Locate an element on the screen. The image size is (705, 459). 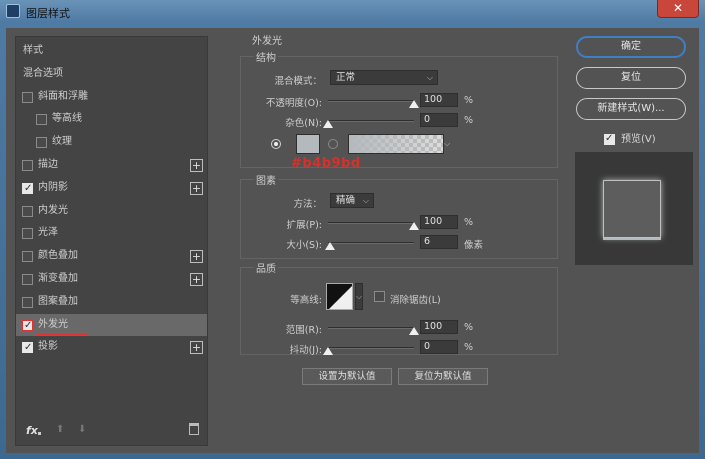
style-preview is located at coordinates (634, 208).